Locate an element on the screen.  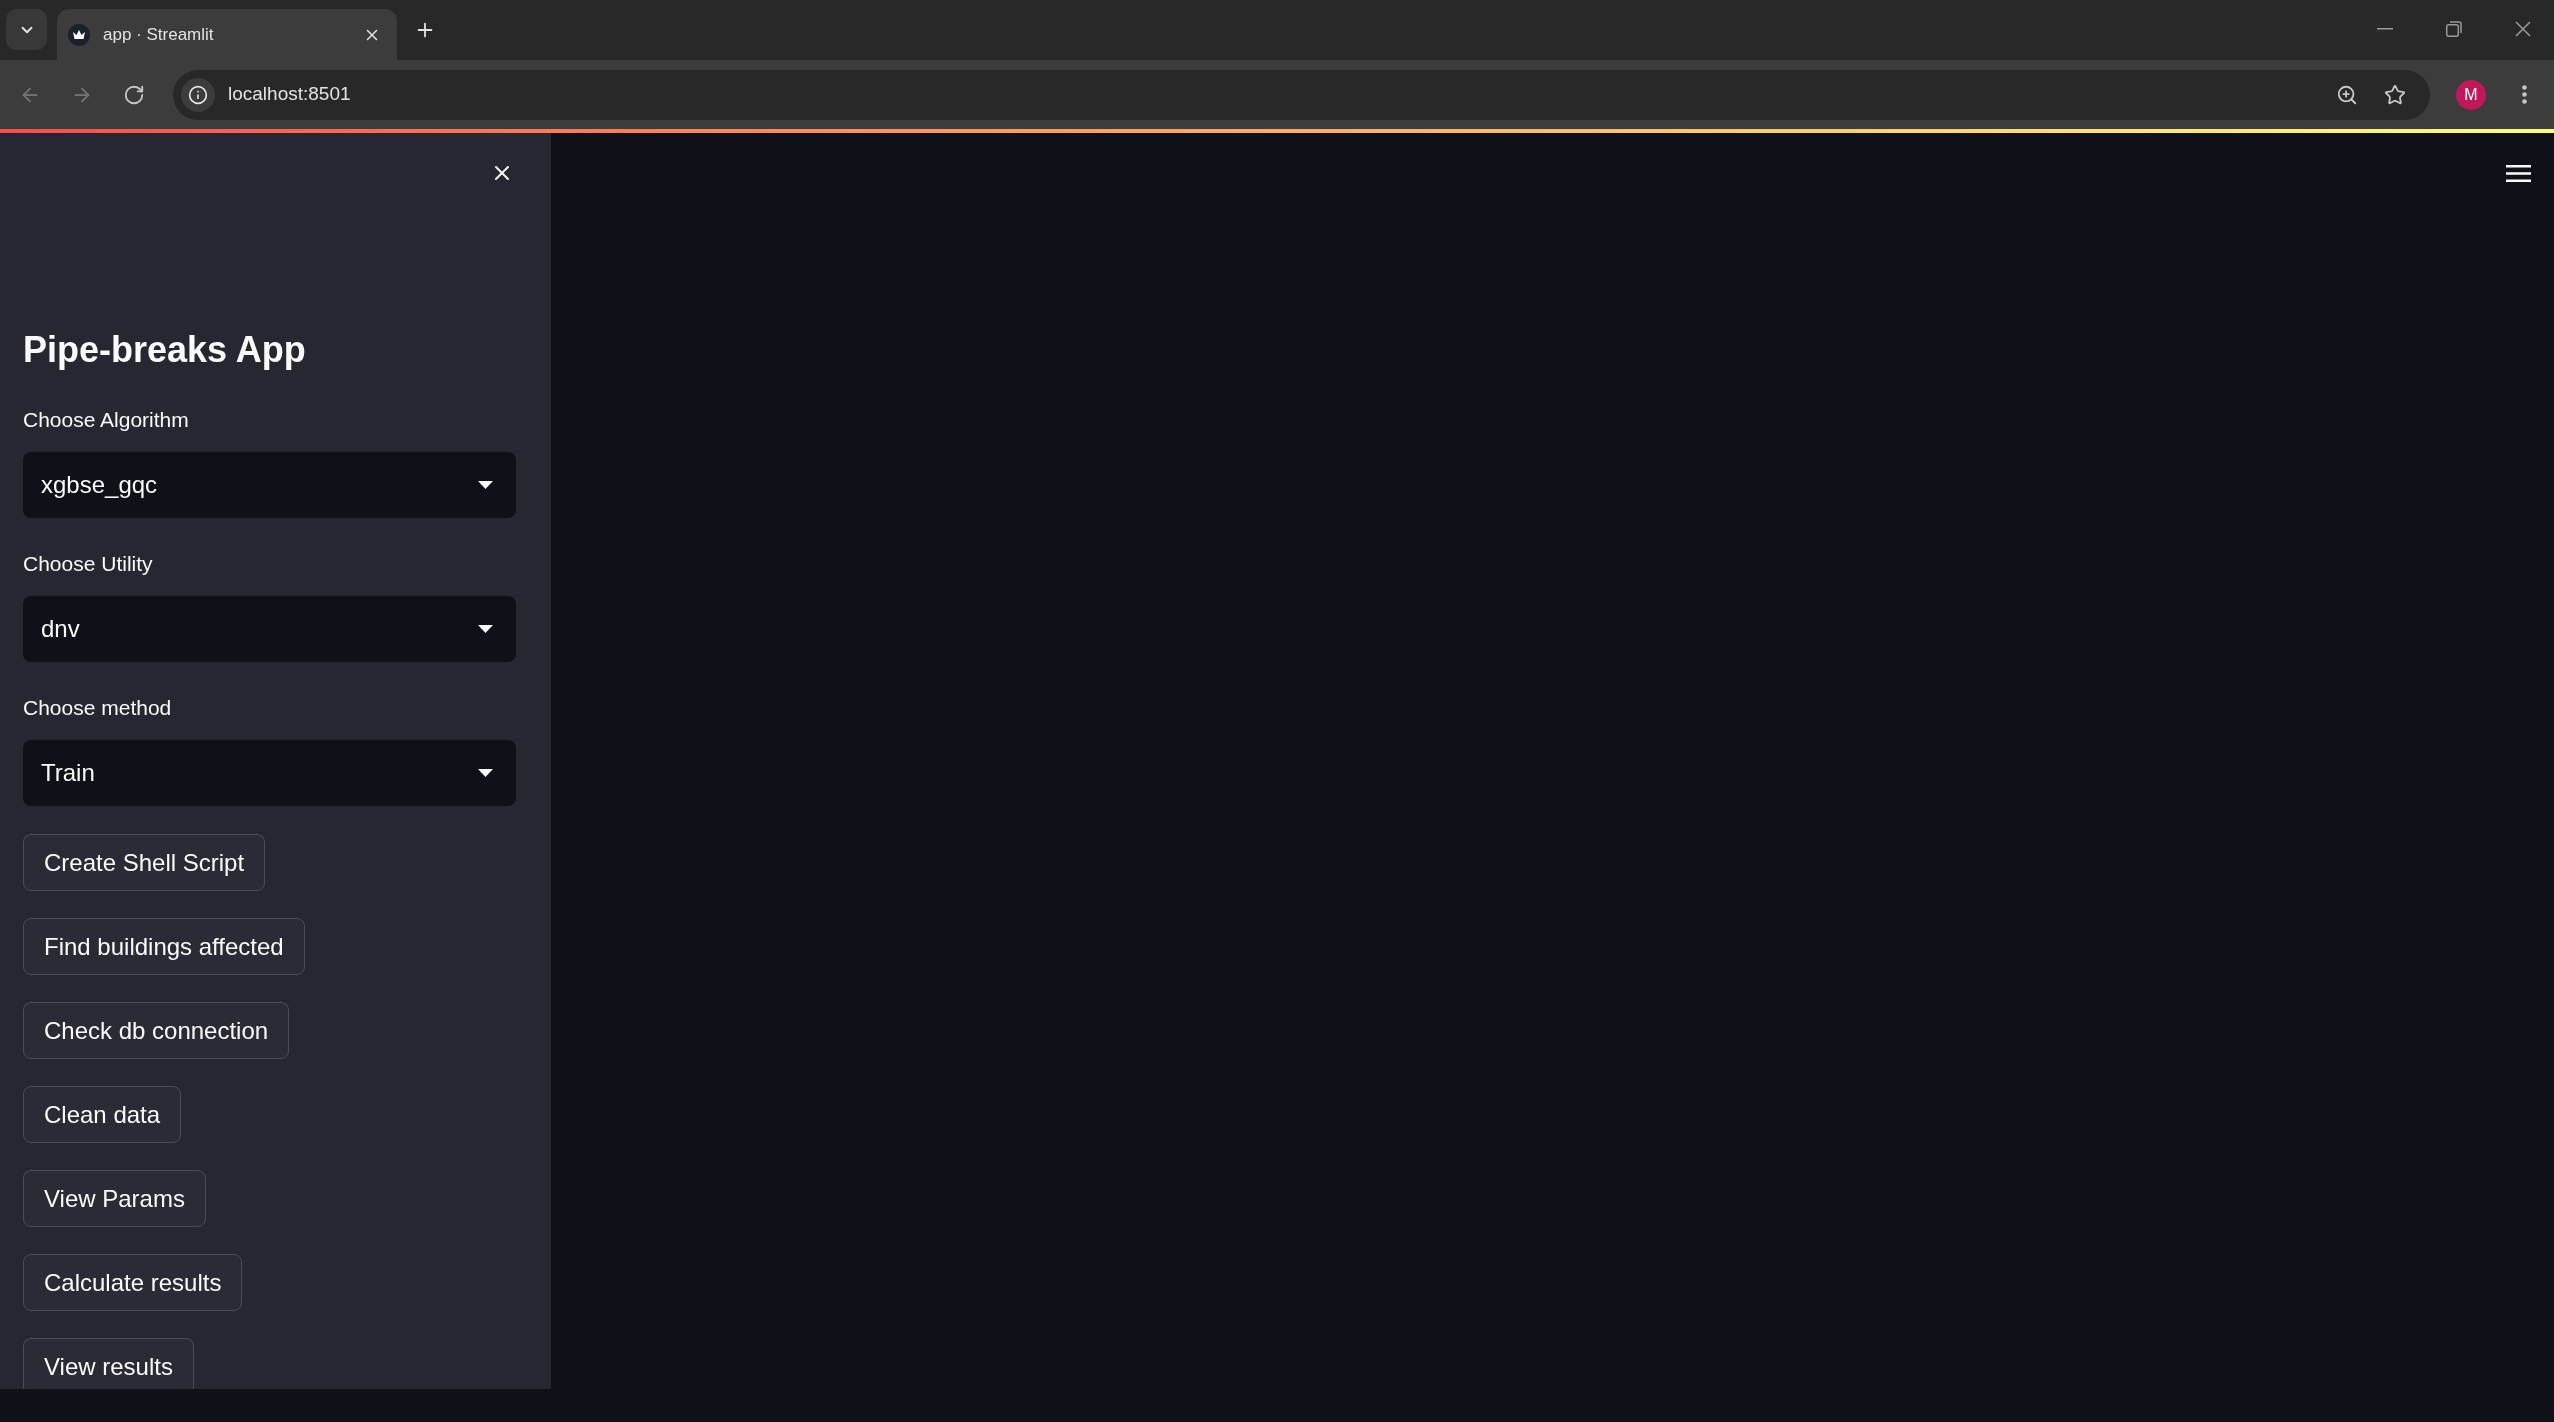
site-info-button is located at coordinates (198, 94).